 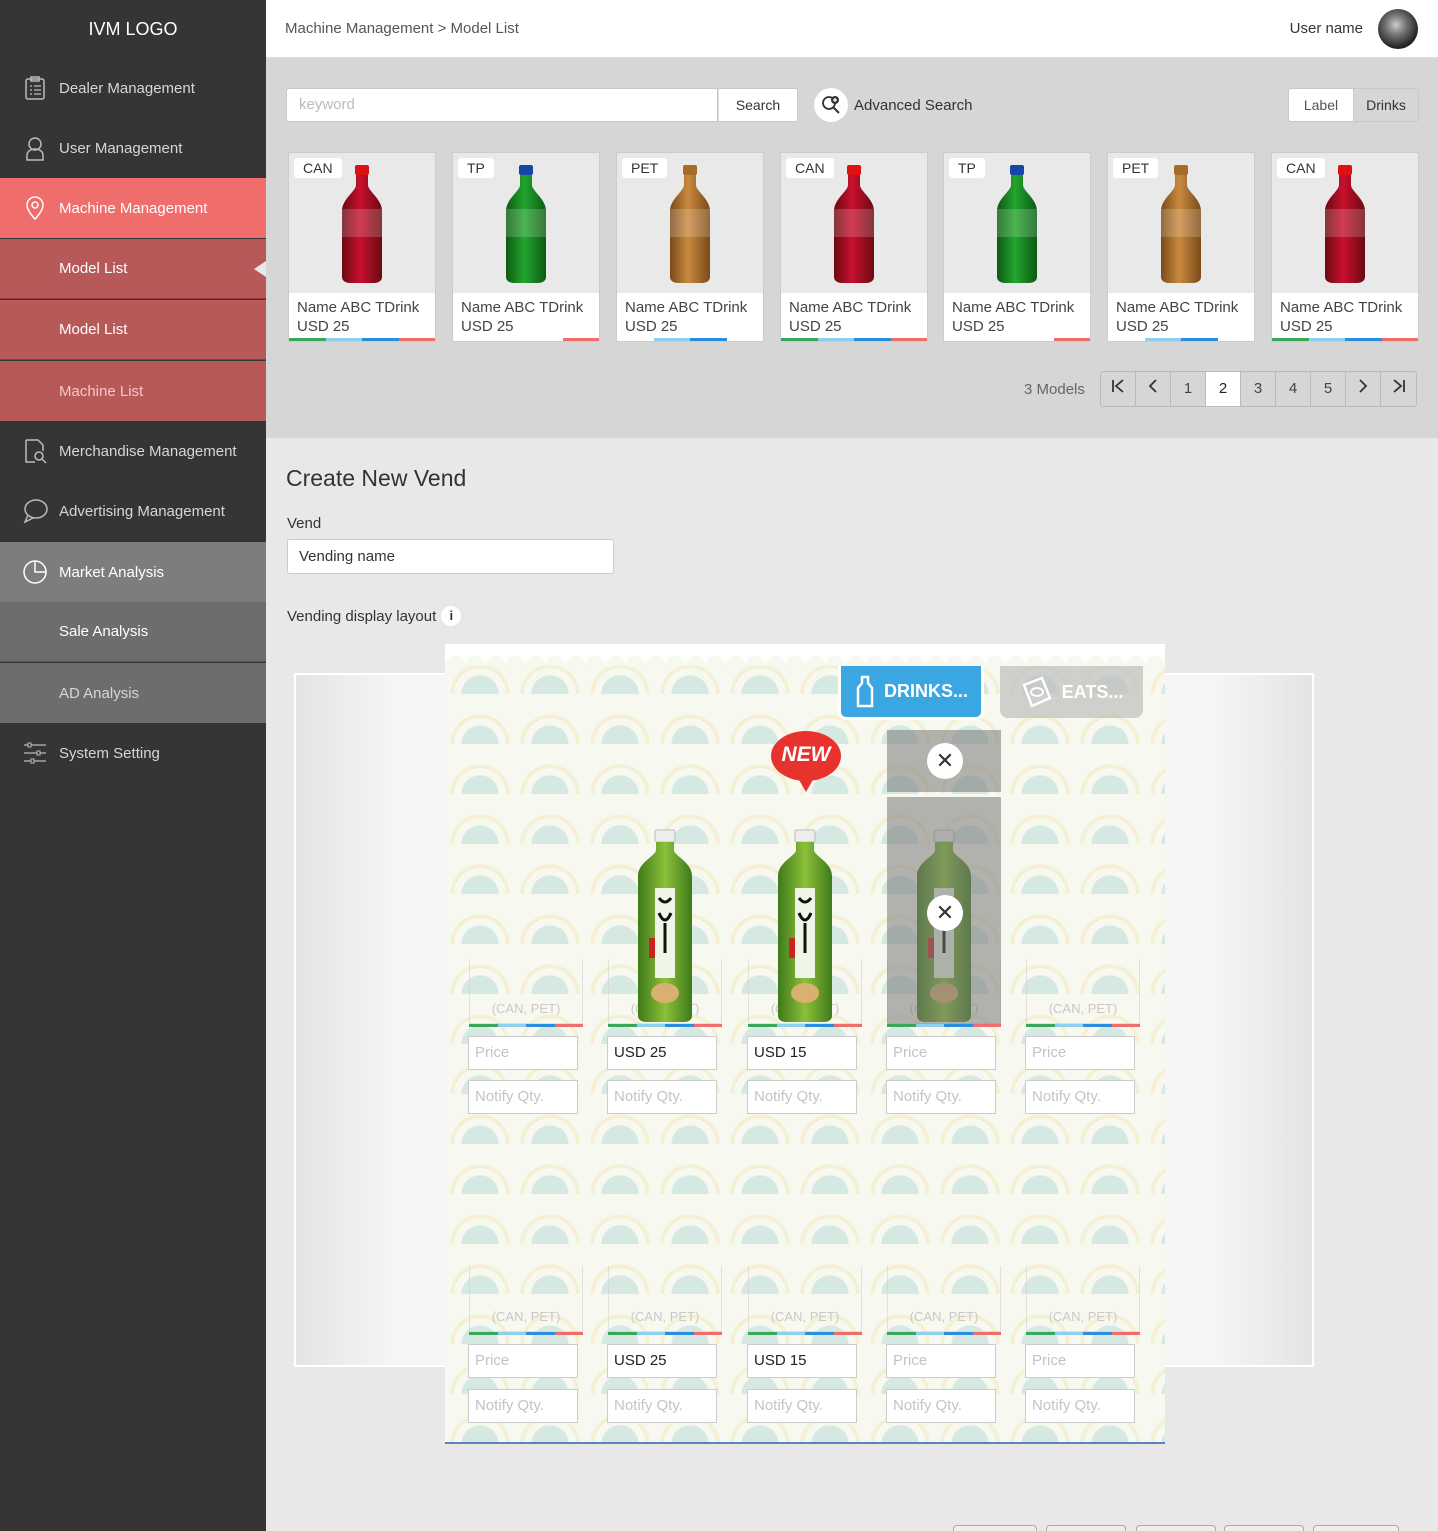 What do you see at coordinates (133, 330) in the screenshot?
I see `sidebar-subitem-model-list: Model List` at bounding box center [133, 330].